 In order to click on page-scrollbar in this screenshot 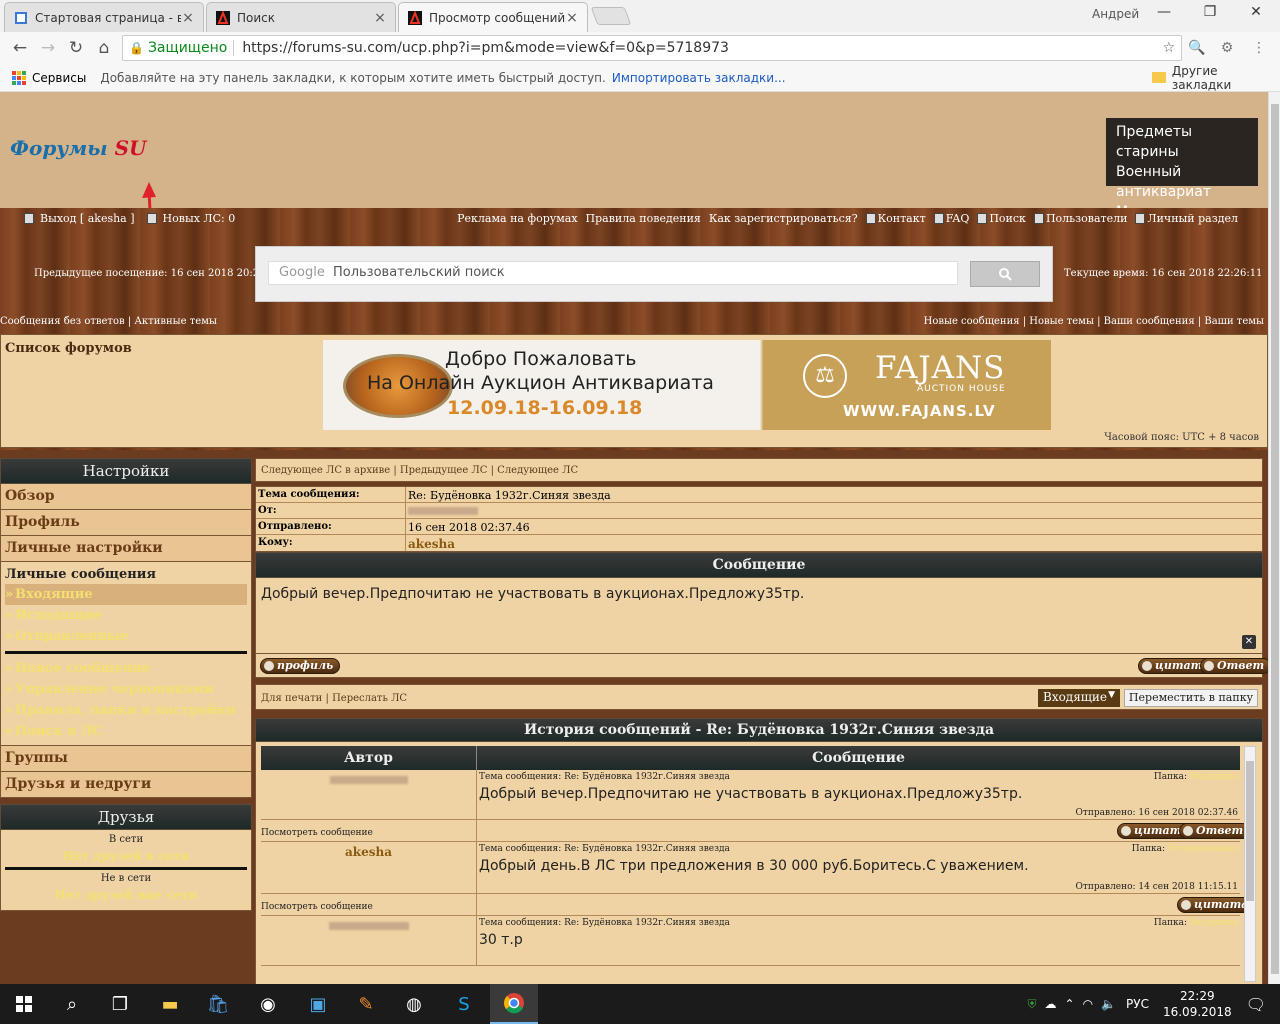, I will do `click(1274, 538)`.